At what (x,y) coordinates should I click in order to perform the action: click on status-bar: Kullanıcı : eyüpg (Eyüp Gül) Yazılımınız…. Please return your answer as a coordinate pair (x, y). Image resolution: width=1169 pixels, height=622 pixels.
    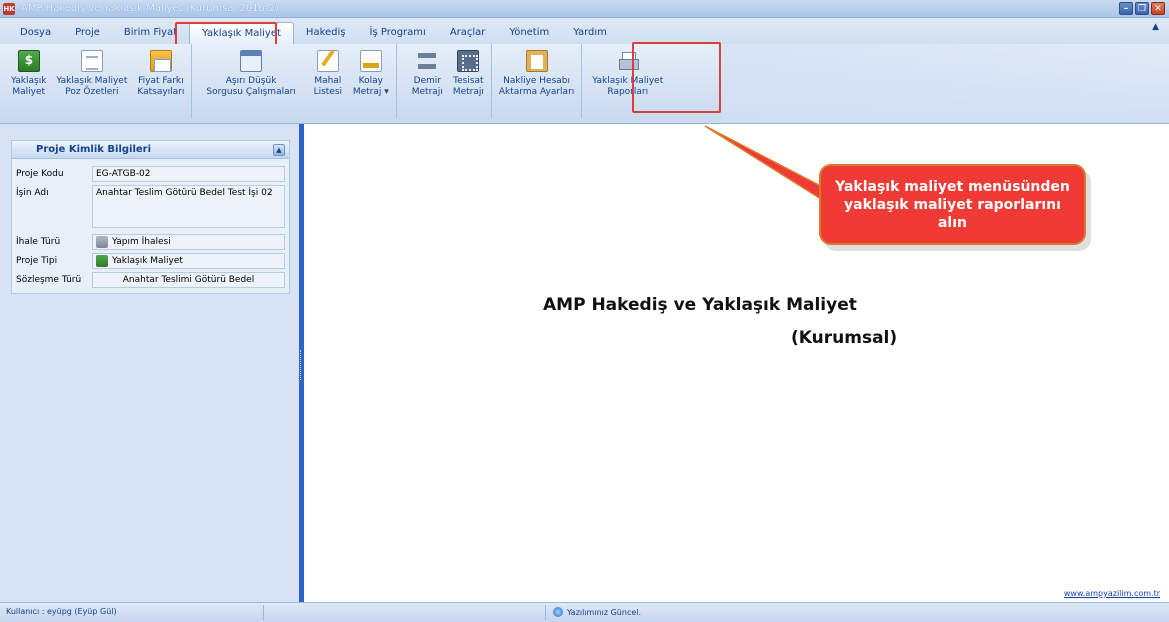
    Looking at the image, I should click on (584, 612).